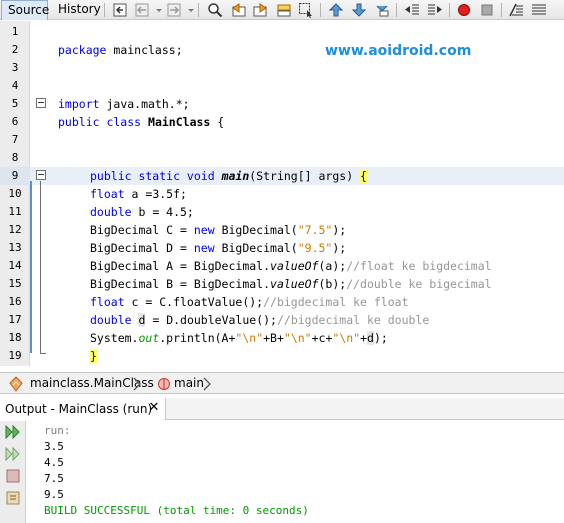 The width and height of the screenshot is (564, 523). Describe the element at coordinates (156, 10) in the screenshot. I see `back-dropdown-icon` at that location.